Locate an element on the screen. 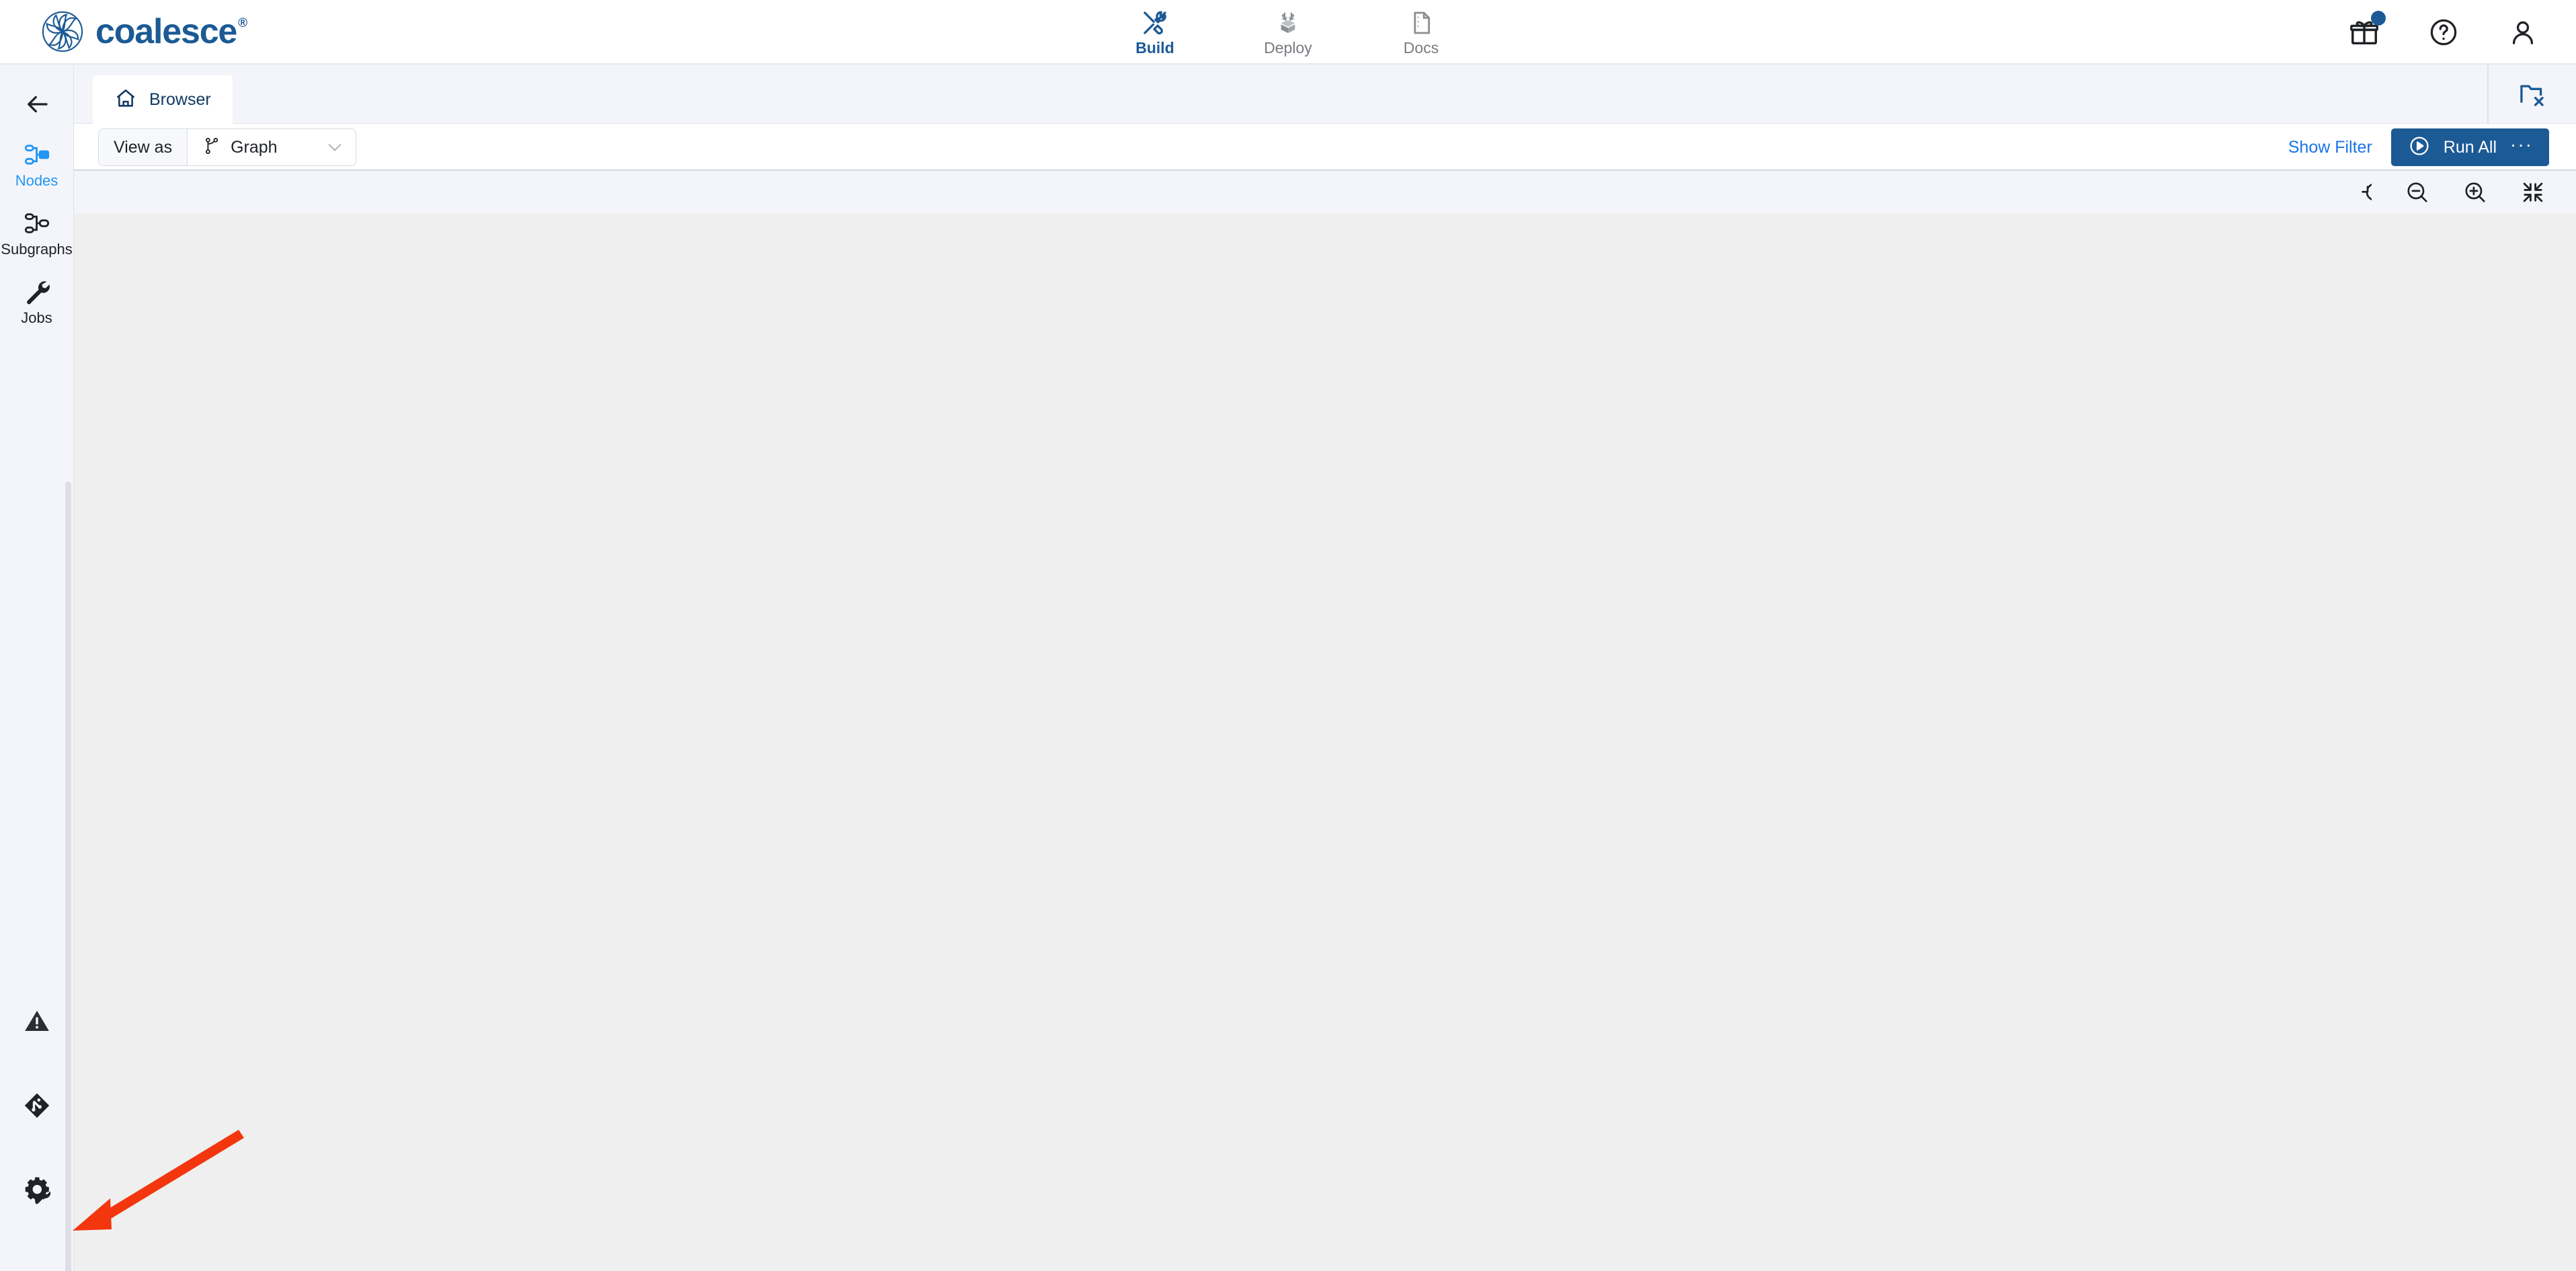 The image size is (2576, 1271). brand-name: coalesce is located at coordinates (166, 31).